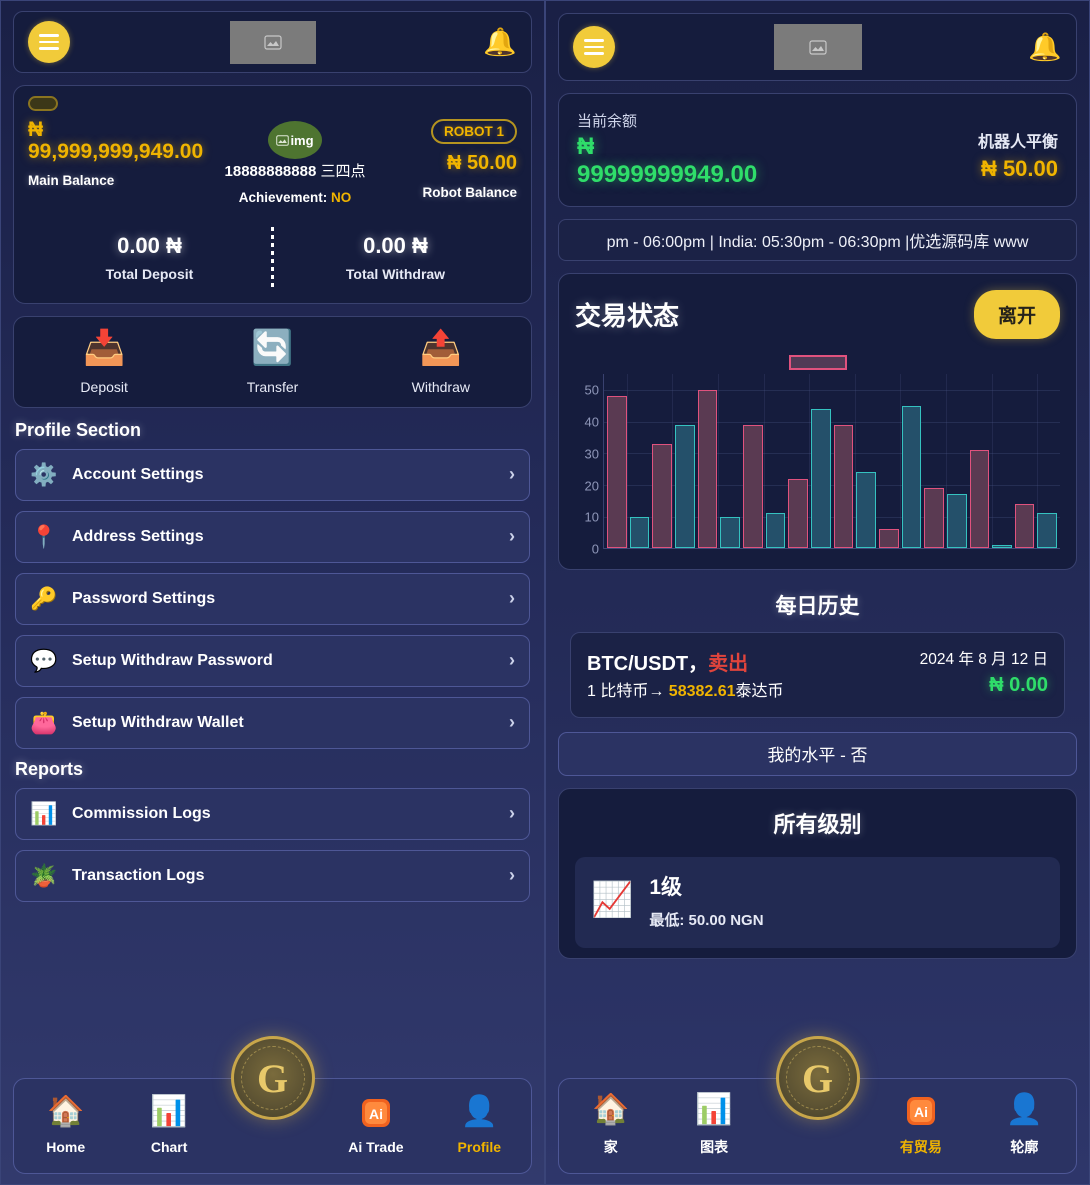 Image resolution: width=1090 pixels, height=1185 pixels. I want to click on quick-actions: 📥 Deposit 🔄 Transfer 📤 Withdraw, so click(272, 361).